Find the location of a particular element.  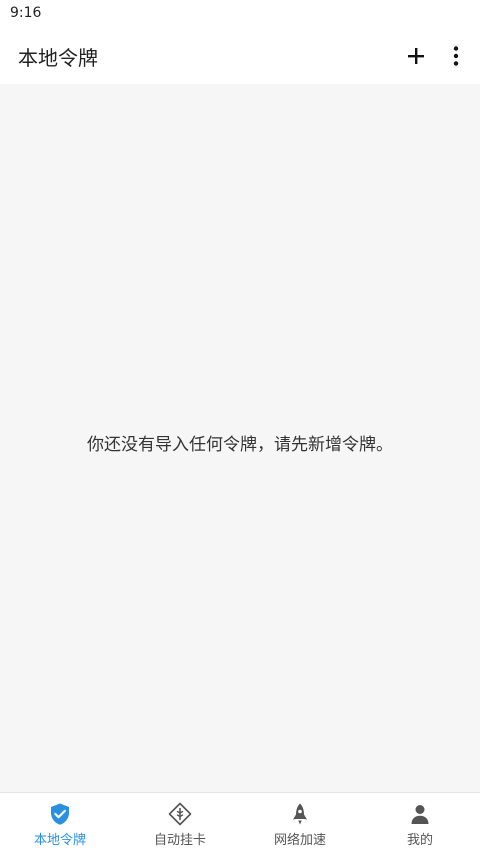

nav-item-profile: 我的 is located at coordinates (420, 823).